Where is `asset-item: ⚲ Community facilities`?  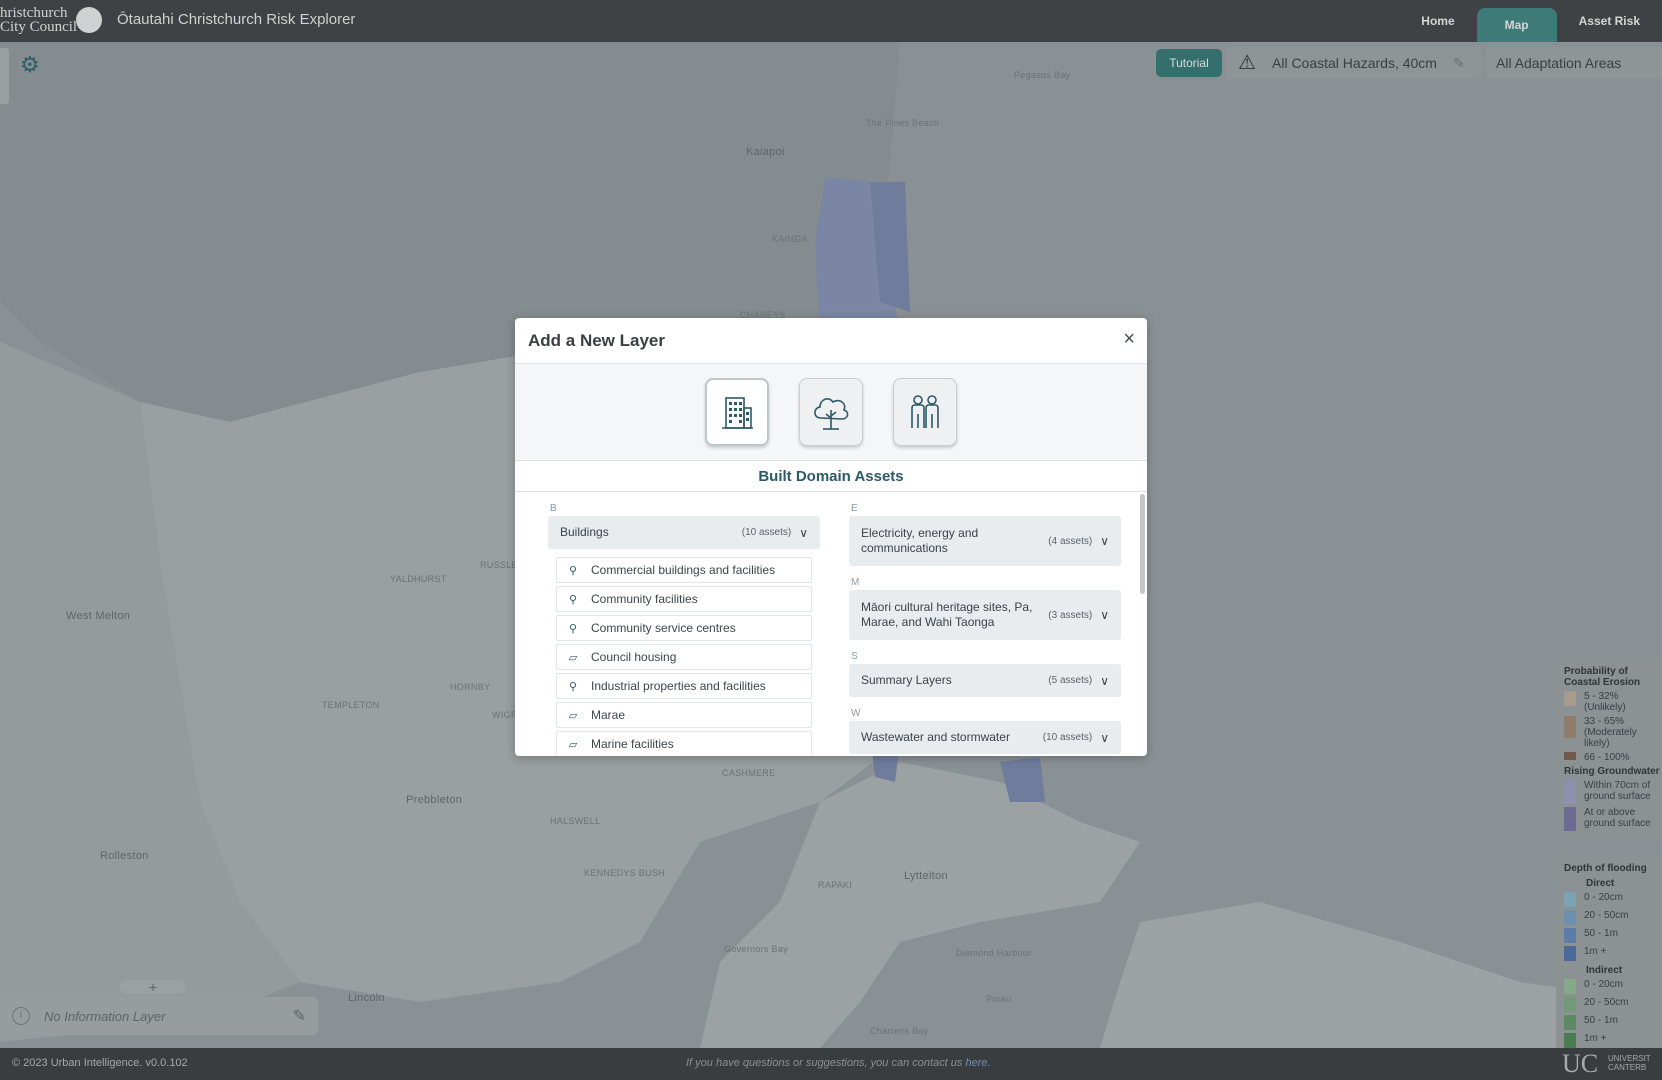 asset-item: ⚲ Community facilities is located at coordinates (684, 599).